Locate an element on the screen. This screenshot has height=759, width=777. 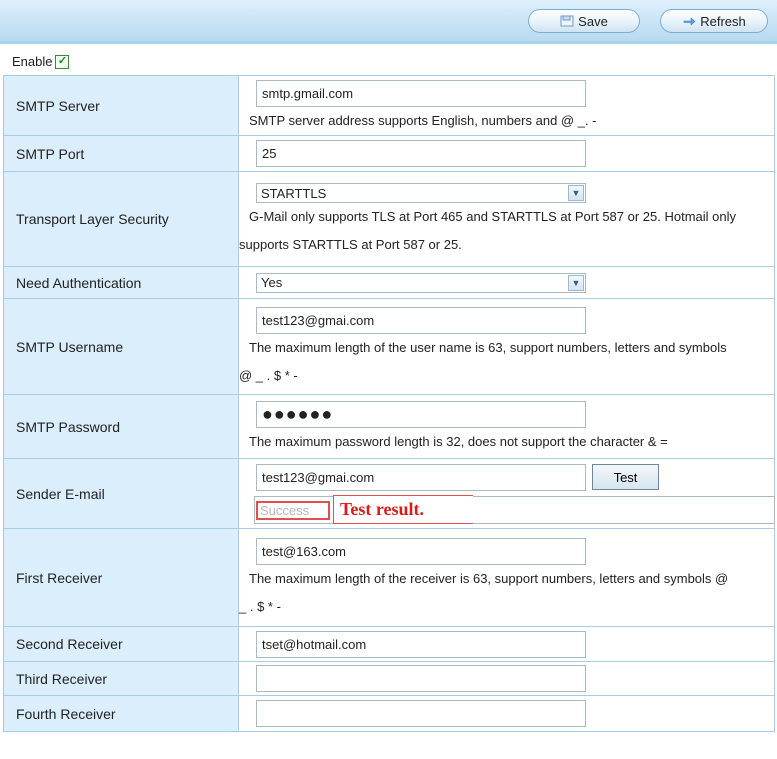
refresh-label: Refresh is located at coordinates (723, 21).